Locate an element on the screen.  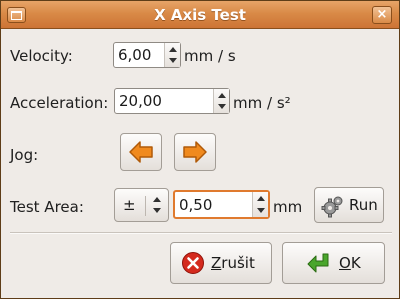
jog-label: Jog: is located at coordinates (24, 155).